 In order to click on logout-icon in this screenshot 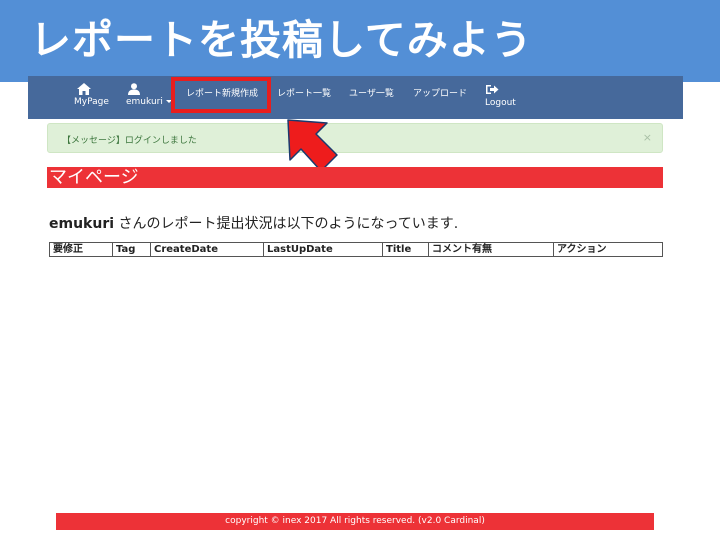, I will do `click(492, 89)`.